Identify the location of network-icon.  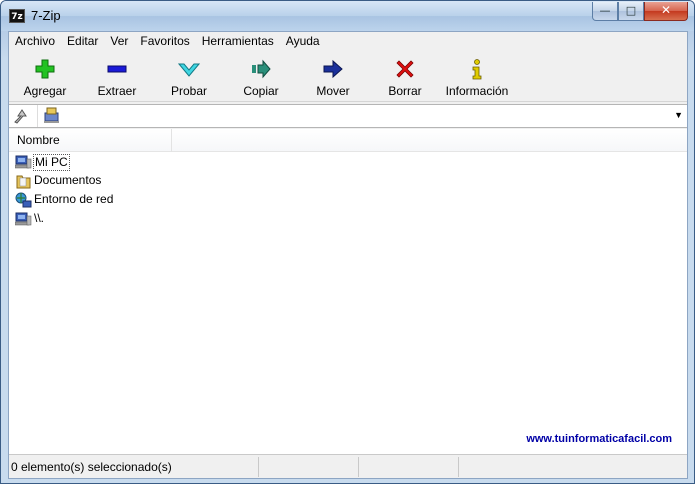
(23, 200).